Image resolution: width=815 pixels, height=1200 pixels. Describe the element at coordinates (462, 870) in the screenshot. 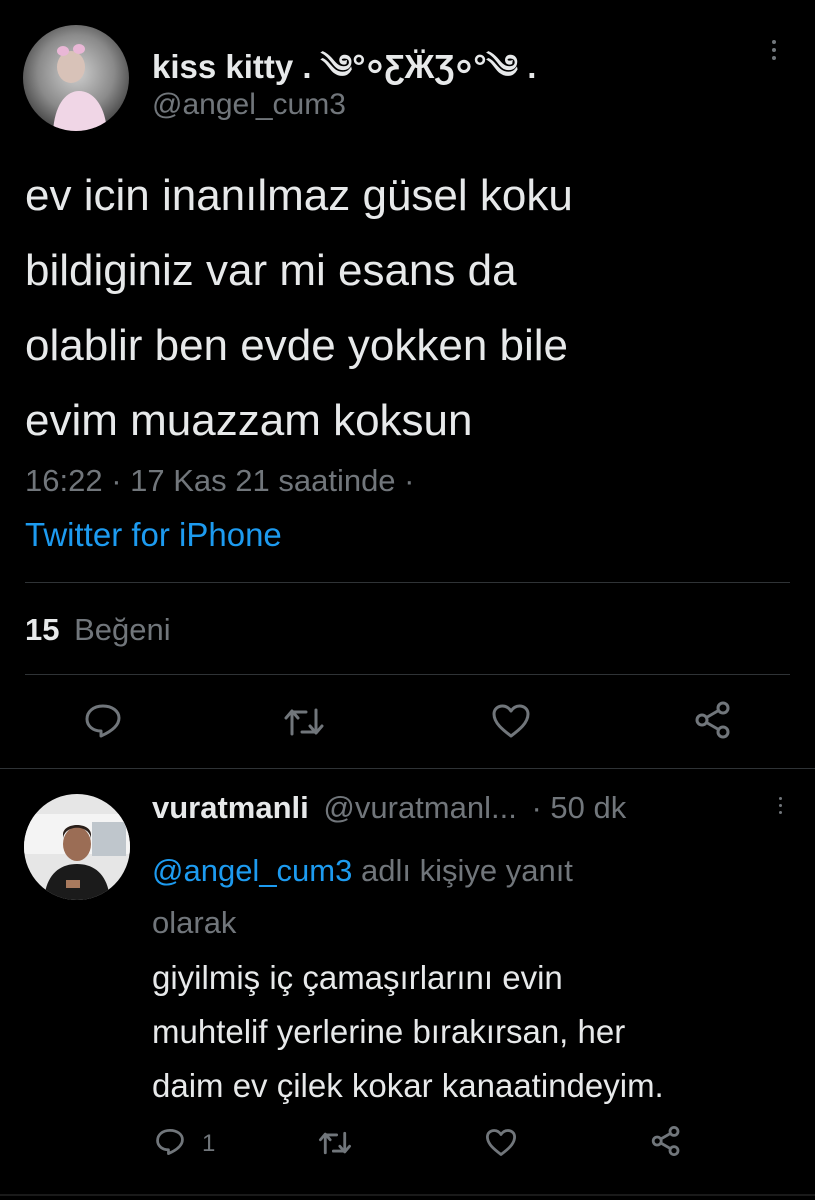

I see `replying-to-suffix: adlı kişiye yanıt` at that location.